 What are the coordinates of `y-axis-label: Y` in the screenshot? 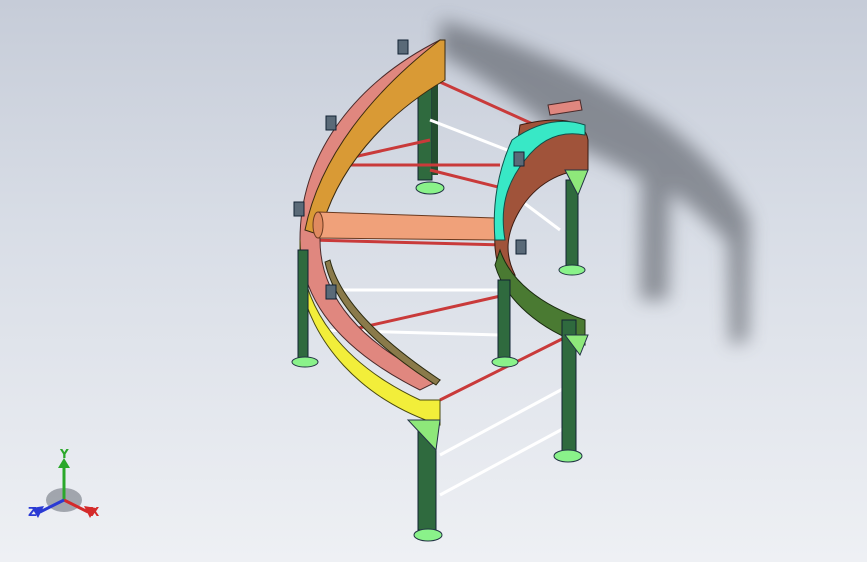 It's located at (64, 454).